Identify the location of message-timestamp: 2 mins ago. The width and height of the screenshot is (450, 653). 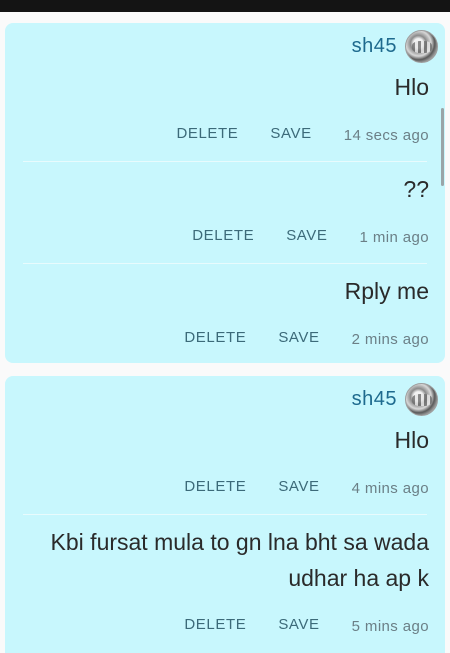
(390, 339).